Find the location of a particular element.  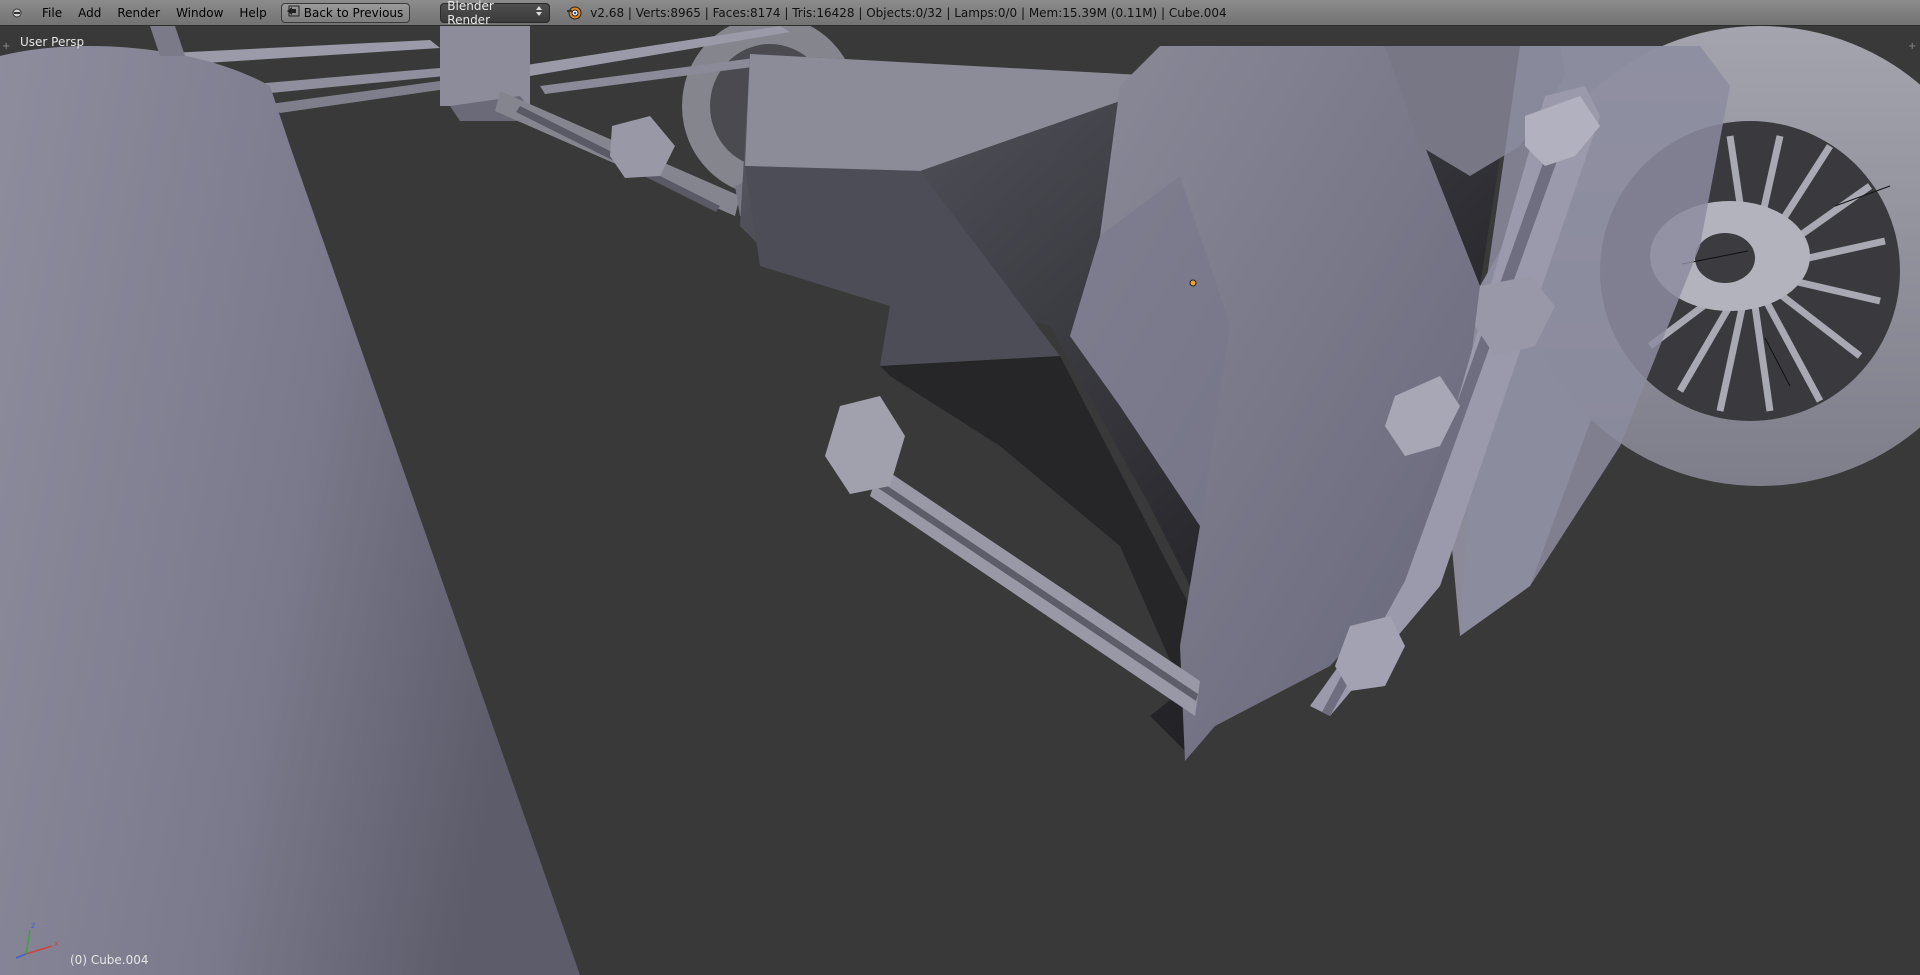

menu-file: File is located at coordinates (52, 13).